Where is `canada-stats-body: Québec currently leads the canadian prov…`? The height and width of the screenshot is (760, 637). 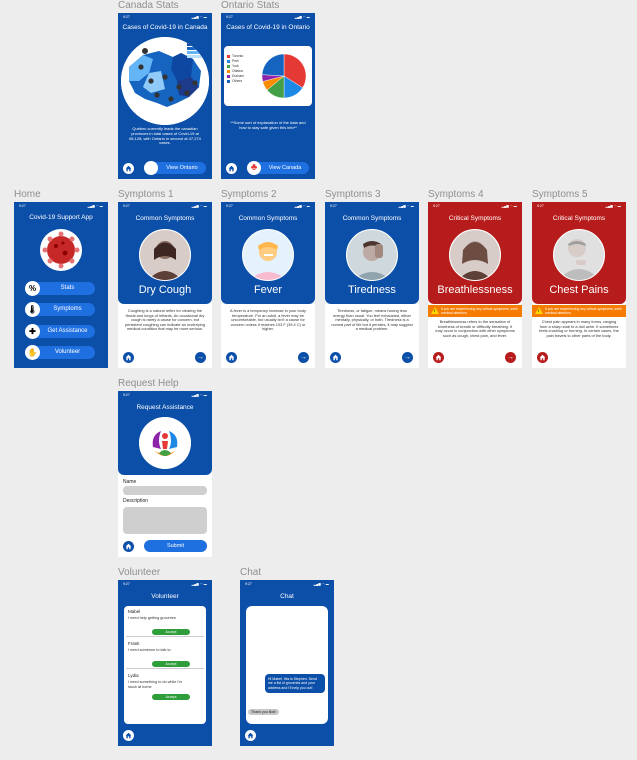
canada-stats-body: Québec currently leads the canadian prov… is located at coordinates (165, 136).